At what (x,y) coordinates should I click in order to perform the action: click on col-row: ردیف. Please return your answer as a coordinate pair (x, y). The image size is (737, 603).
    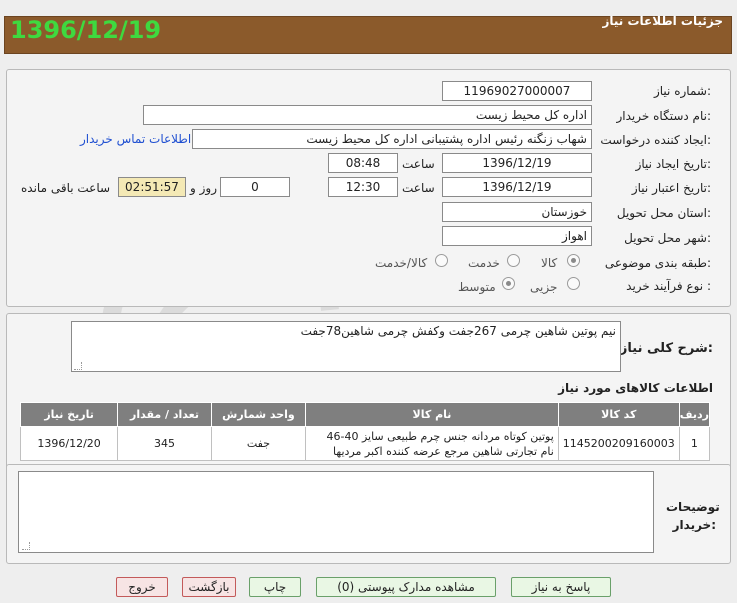
    Looking at the image, I should click on (694, 414).